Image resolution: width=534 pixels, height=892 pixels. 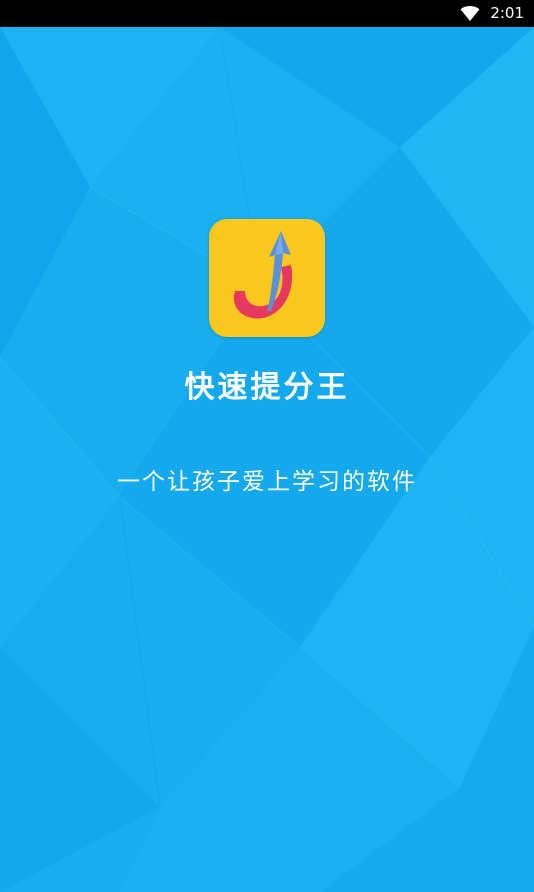 I want to click on status-icons: 2:01, so click(x=492, y=13).